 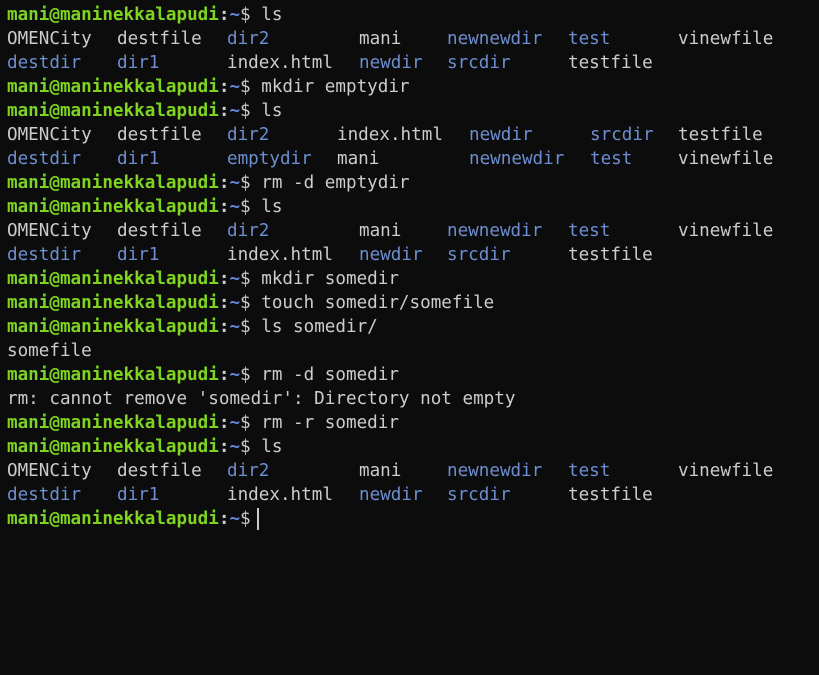 What do you see at coordinates (495, 39) in the screenshot?
I see `ls-entry-dir: newnewdir` at bounding box center [495, 39].